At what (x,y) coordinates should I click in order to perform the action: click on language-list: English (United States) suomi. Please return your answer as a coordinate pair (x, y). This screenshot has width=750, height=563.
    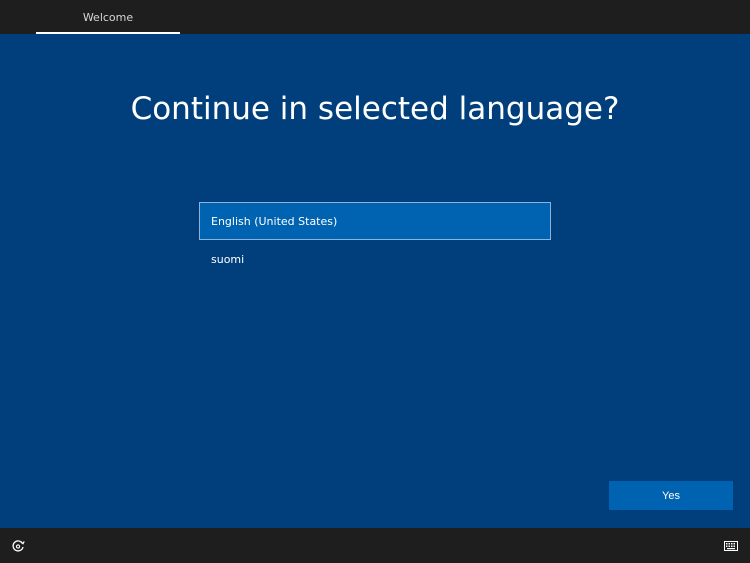
    Looking at the image, I should click on (375, 240).